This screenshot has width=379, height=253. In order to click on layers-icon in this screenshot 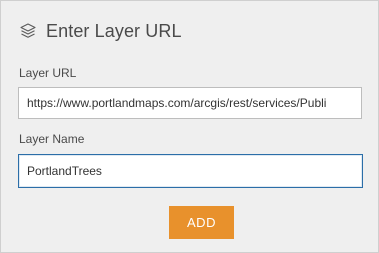, I will do `click(28, 31)`.